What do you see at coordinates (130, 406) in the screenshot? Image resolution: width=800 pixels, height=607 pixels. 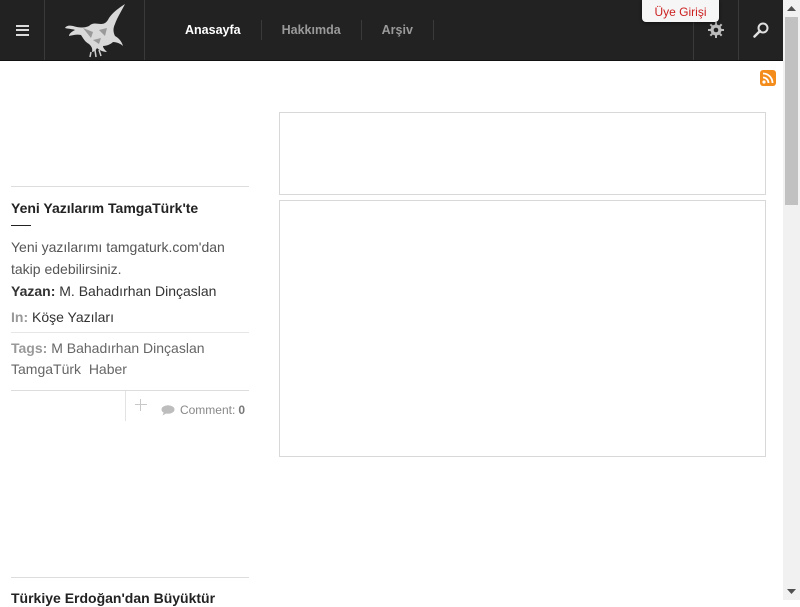 I see `article-actions: Comment: 0` at bounding box center [130, 406].